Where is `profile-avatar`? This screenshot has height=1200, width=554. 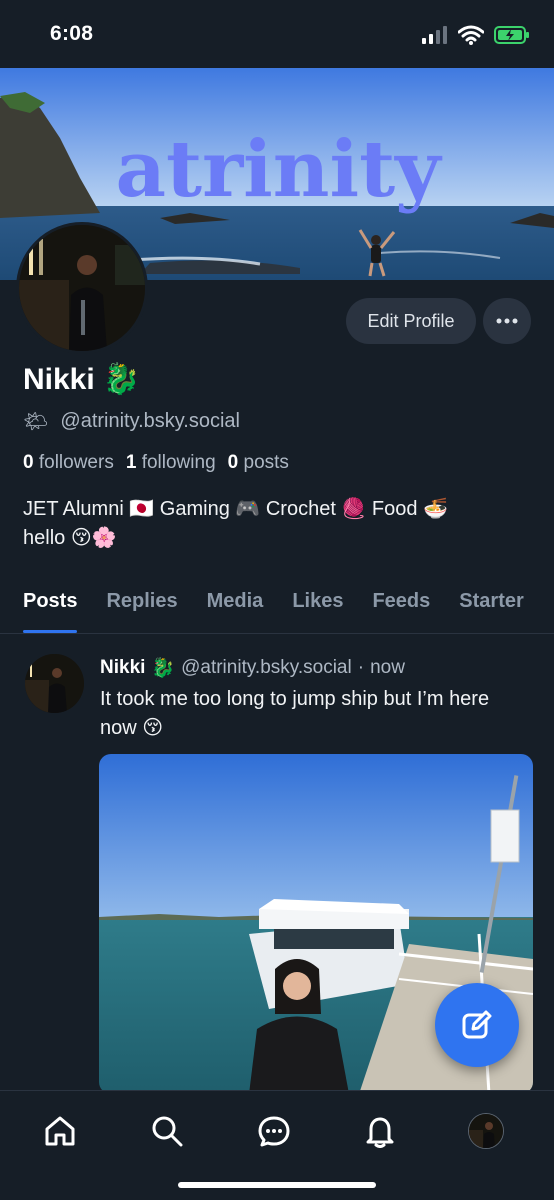
profile-avatar is located at coordinates (82, 288).